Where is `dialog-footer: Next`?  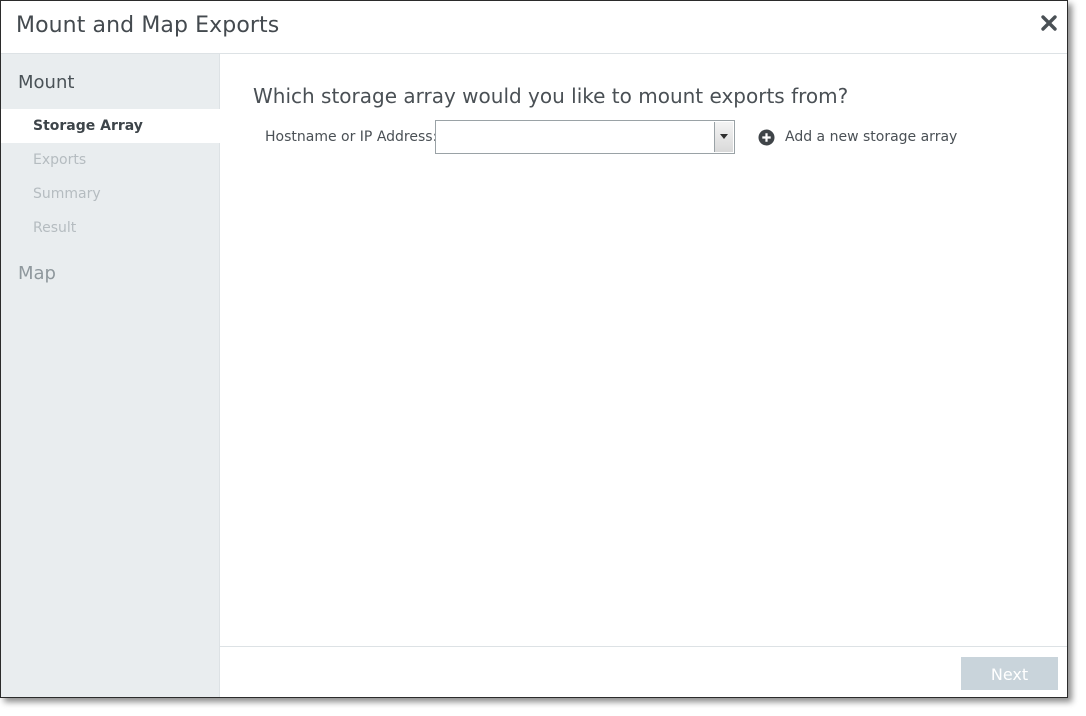
dialog-footer: Next is located at coordinates (643, 671).